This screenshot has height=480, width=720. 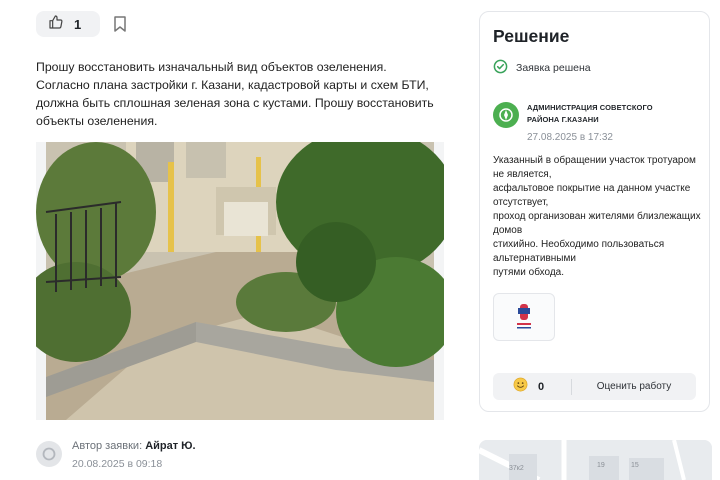 I want to click on status-row: Заявка решена, so click(x=542, y=68).